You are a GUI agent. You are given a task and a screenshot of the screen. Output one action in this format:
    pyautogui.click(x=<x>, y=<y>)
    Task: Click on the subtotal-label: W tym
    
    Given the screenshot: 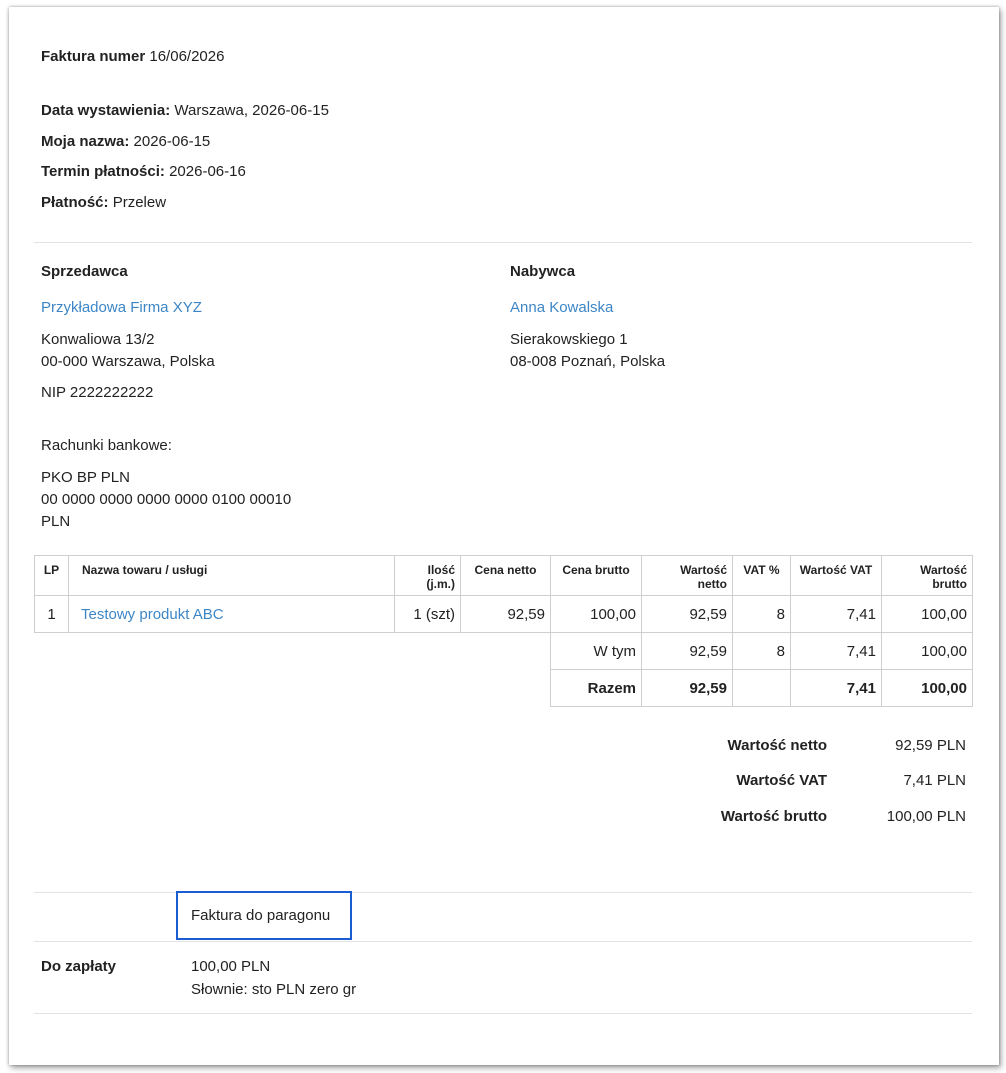 What is the action you would take?
    pyautogui.click(x=596, y=651)
    